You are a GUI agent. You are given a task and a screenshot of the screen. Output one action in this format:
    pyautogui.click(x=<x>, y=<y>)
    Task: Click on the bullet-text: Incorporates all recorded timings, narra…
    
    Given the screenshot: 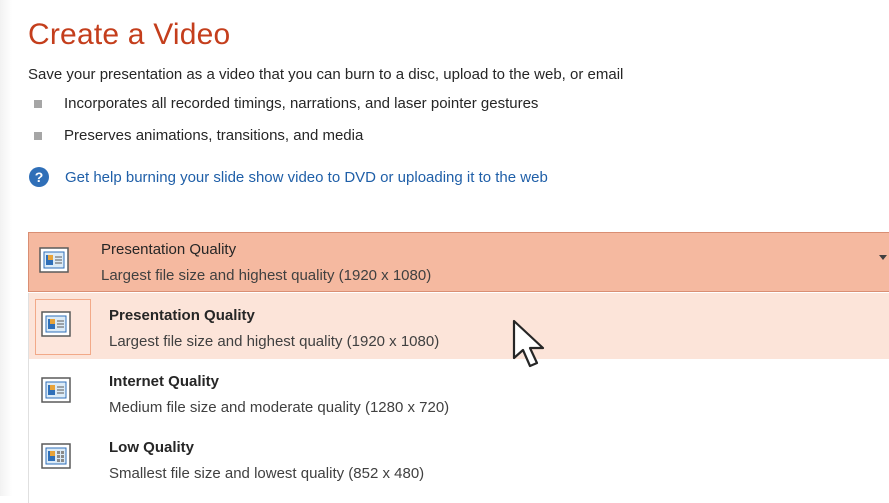 What is the action you would take?
    pyautogui.click(x=301, y=103)
    